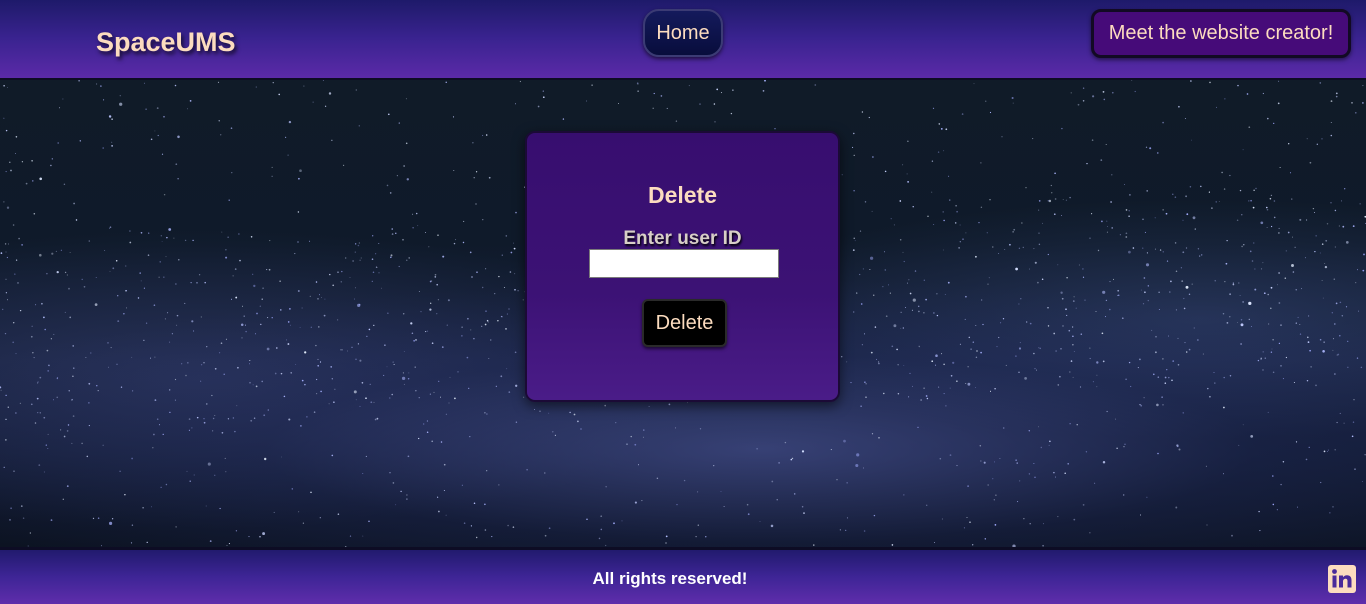  What do you see at coordinates (683, 33) in the screenshot?
I see `home-button: Home` at bounding box center [683, 33].